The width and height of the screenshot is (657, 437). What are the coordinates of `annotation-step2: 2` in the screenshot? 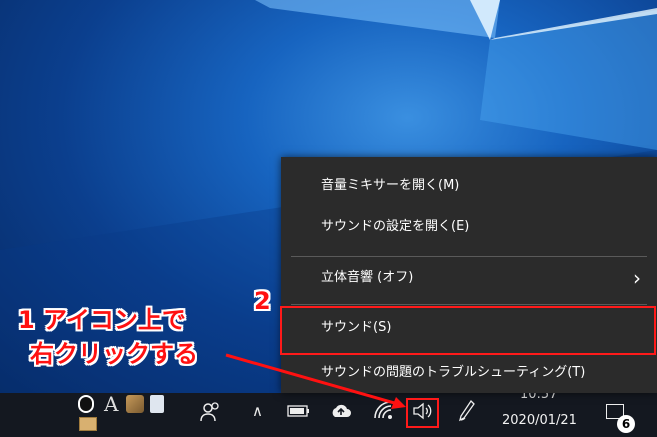 It's located at (262, 301).